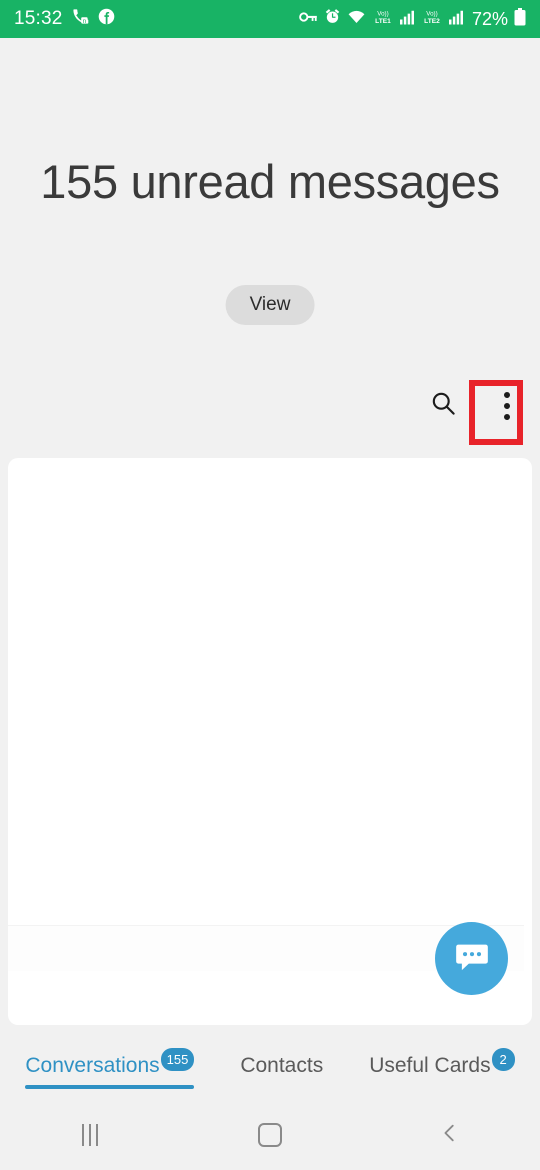  What do you see at coordinates (38, 18) in the screenshot?
I see `status-bar-clock: 15:32` at bounding box center [38, 18].